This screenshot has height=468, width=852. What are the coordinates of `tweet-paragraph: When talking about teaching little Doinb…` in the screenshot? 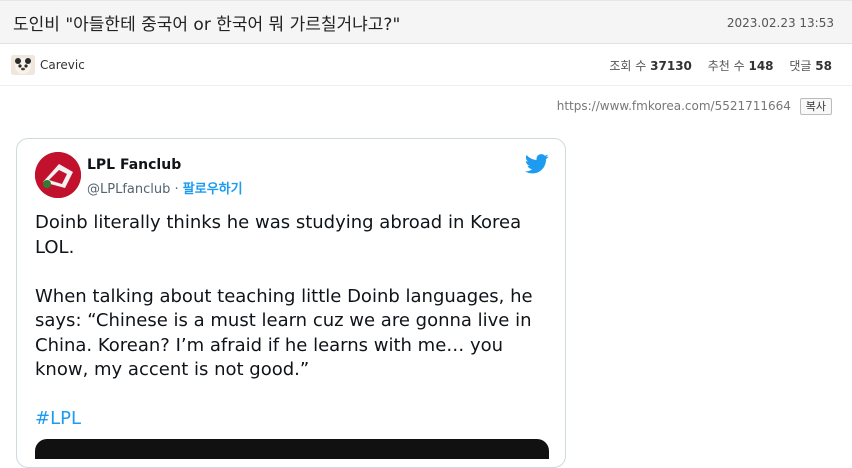 It's located at (284, 333).